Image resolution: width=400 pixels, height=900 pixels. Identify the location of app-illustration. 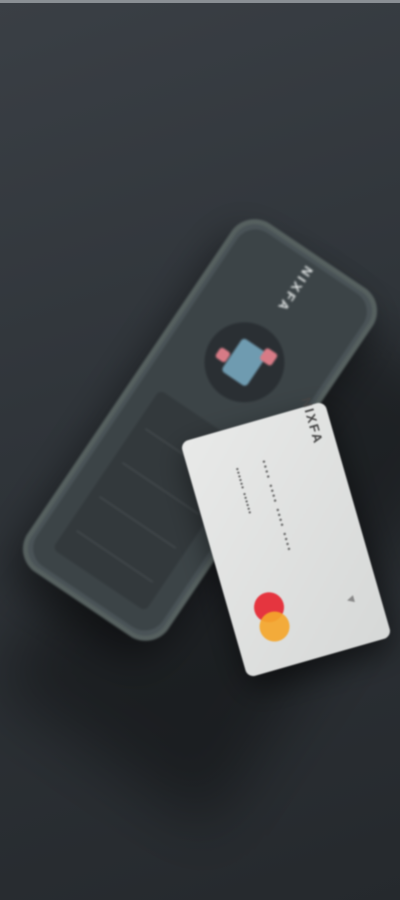
(244, 362).